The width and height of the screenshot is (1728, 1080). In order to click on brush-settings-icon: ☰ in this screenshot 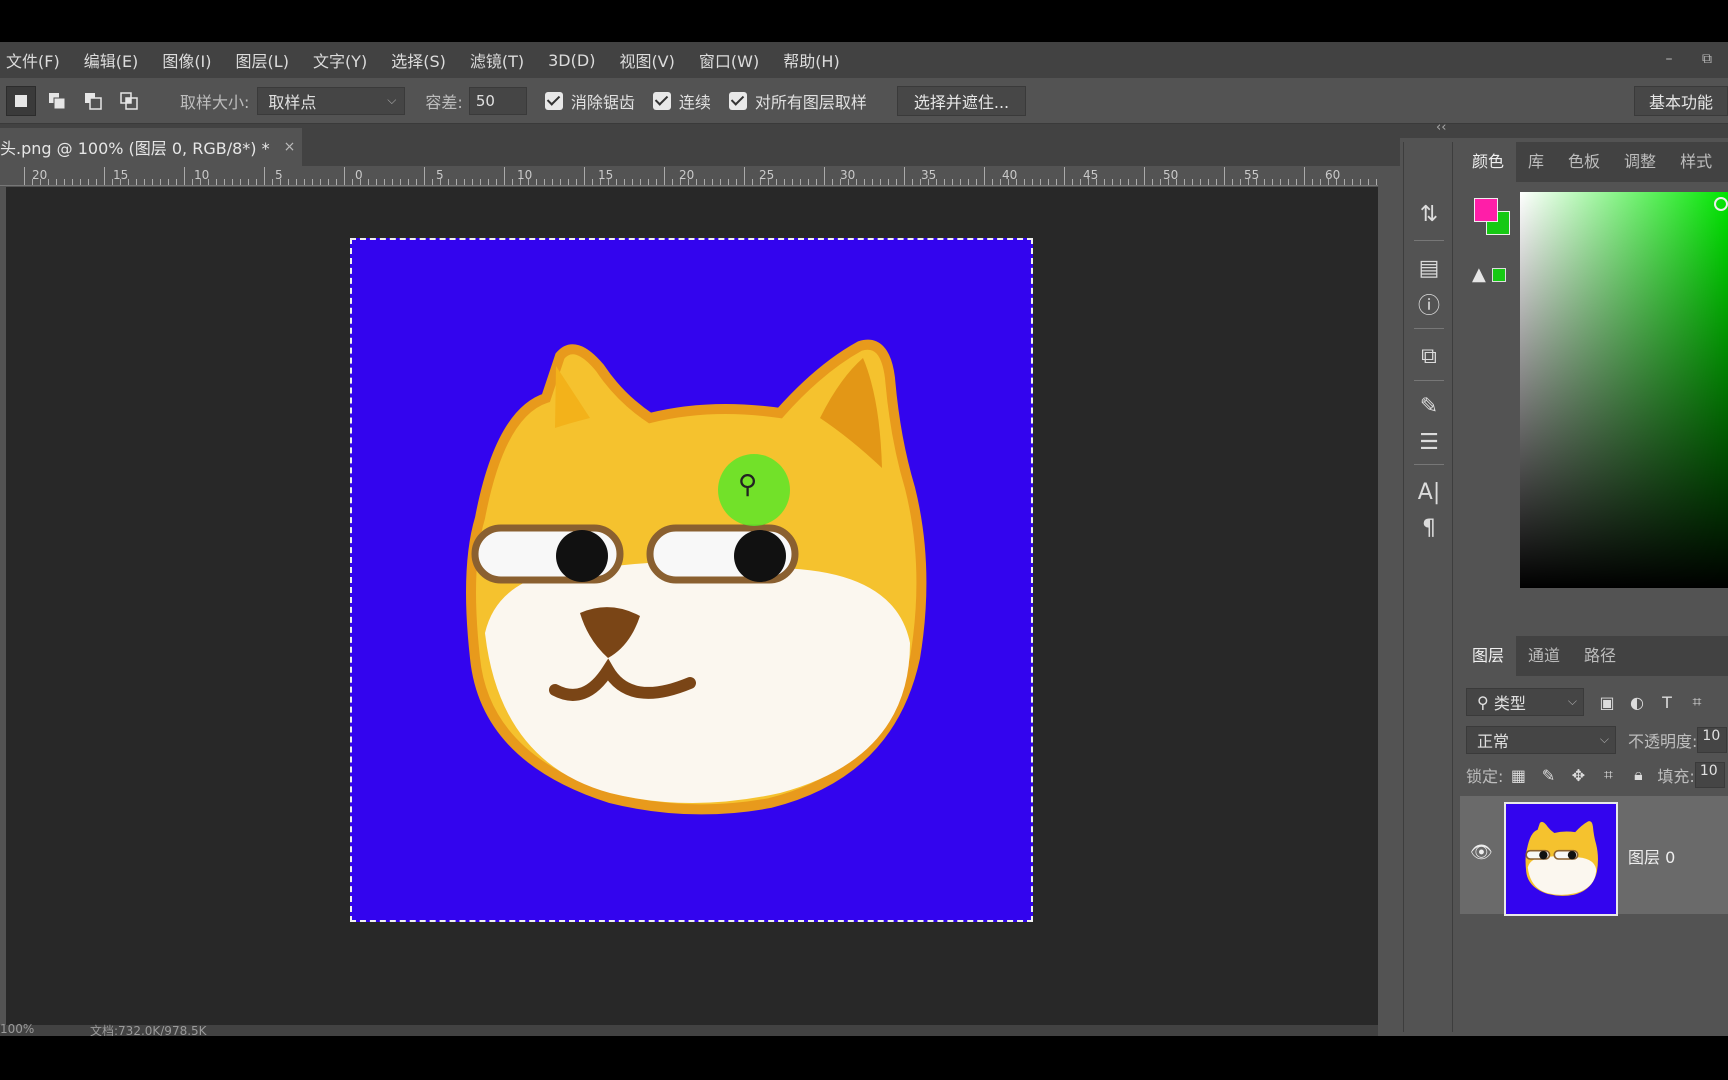, I will do `click(1429, 442)`.